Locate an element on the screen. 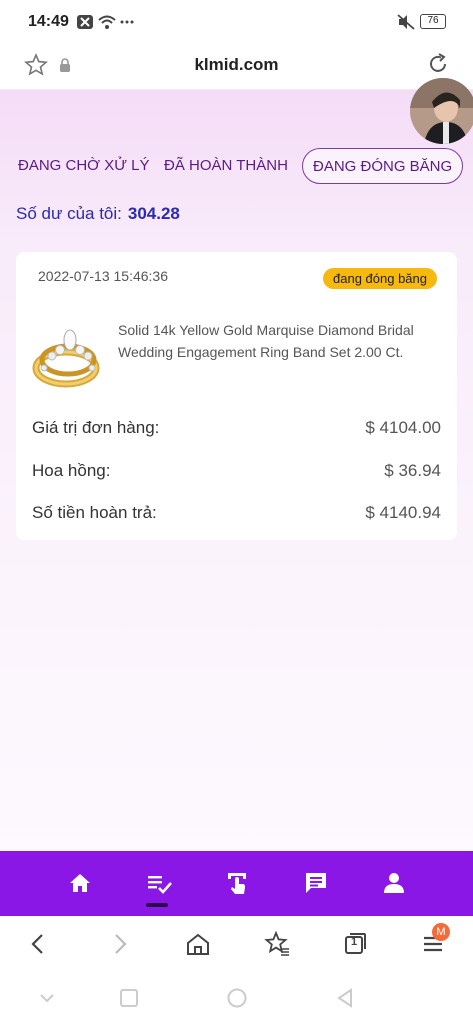 The width and height of the screenshot is (473, 1024). active-nav-indicator is located at coordinates (157, 905).